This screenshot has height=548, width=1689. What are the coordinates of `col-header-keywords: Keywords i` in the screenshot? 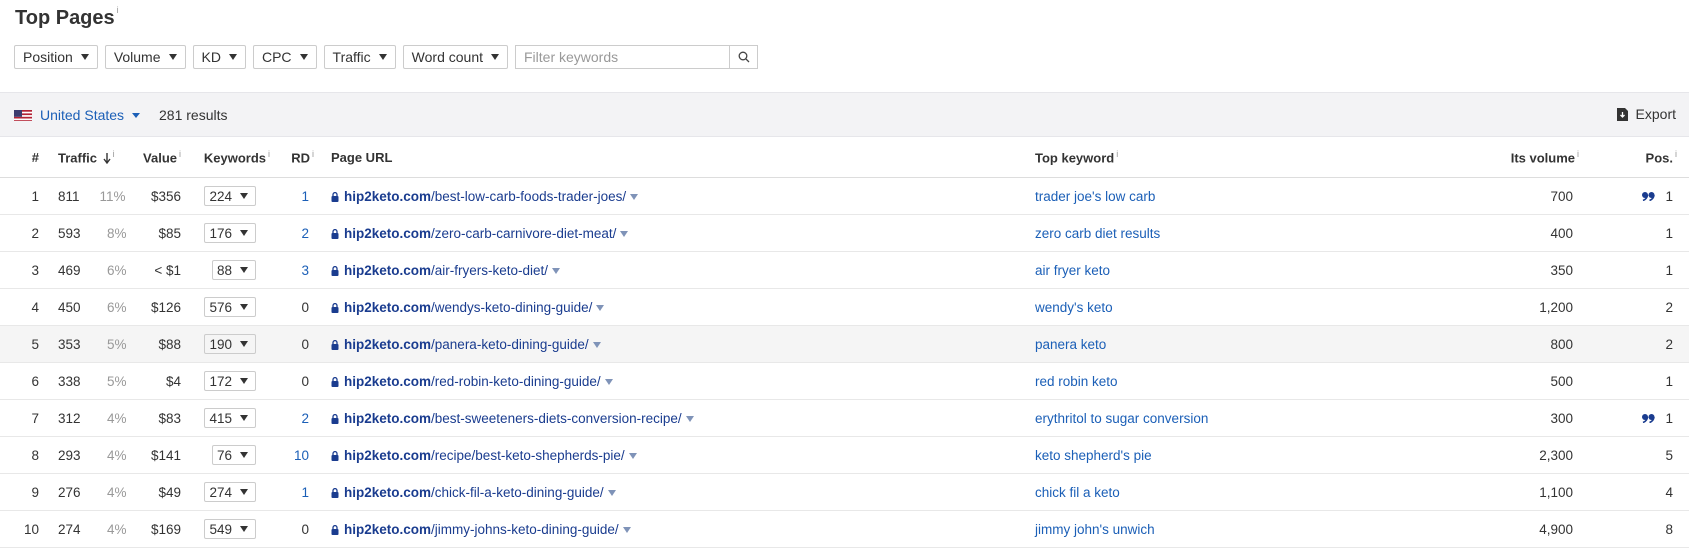 It's located at (233, 157).